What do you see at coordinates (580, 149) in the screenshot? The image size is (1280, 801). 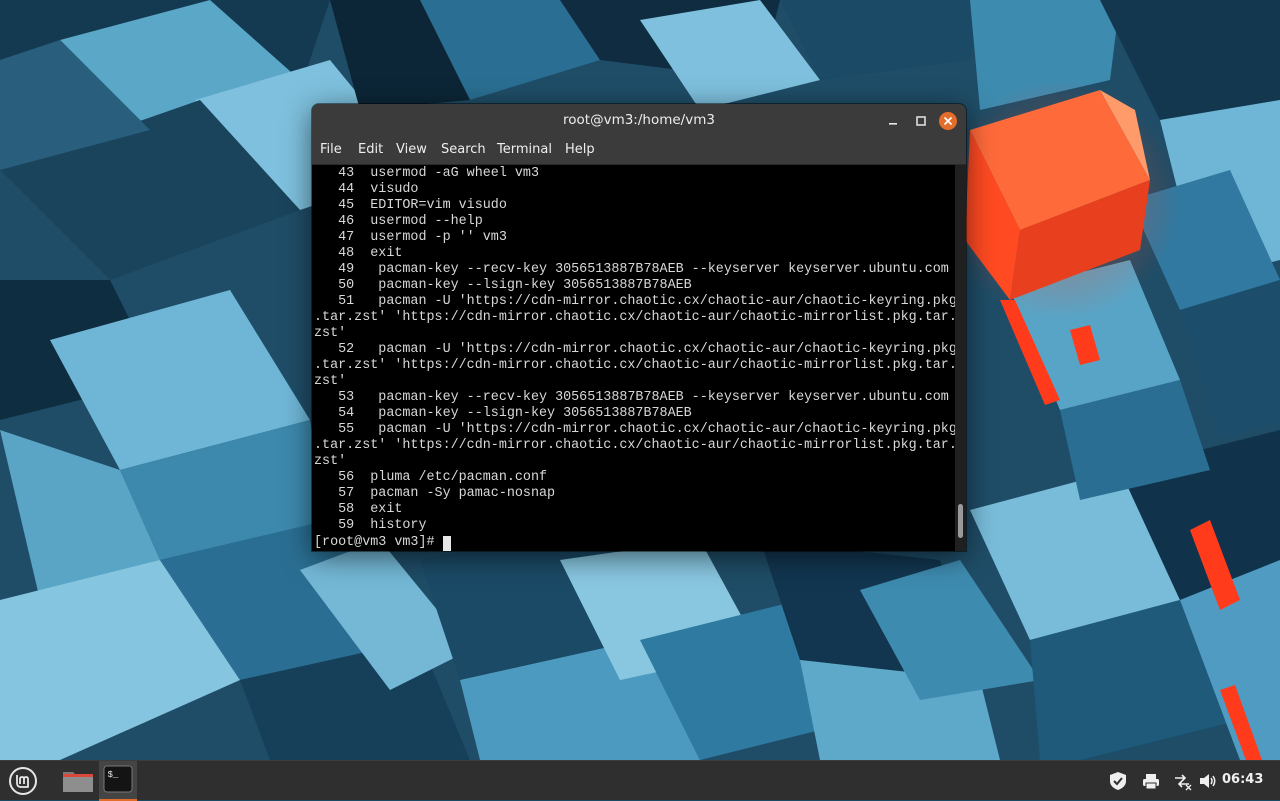 I see `menu-help: Help` at bounding box center [580, 149].